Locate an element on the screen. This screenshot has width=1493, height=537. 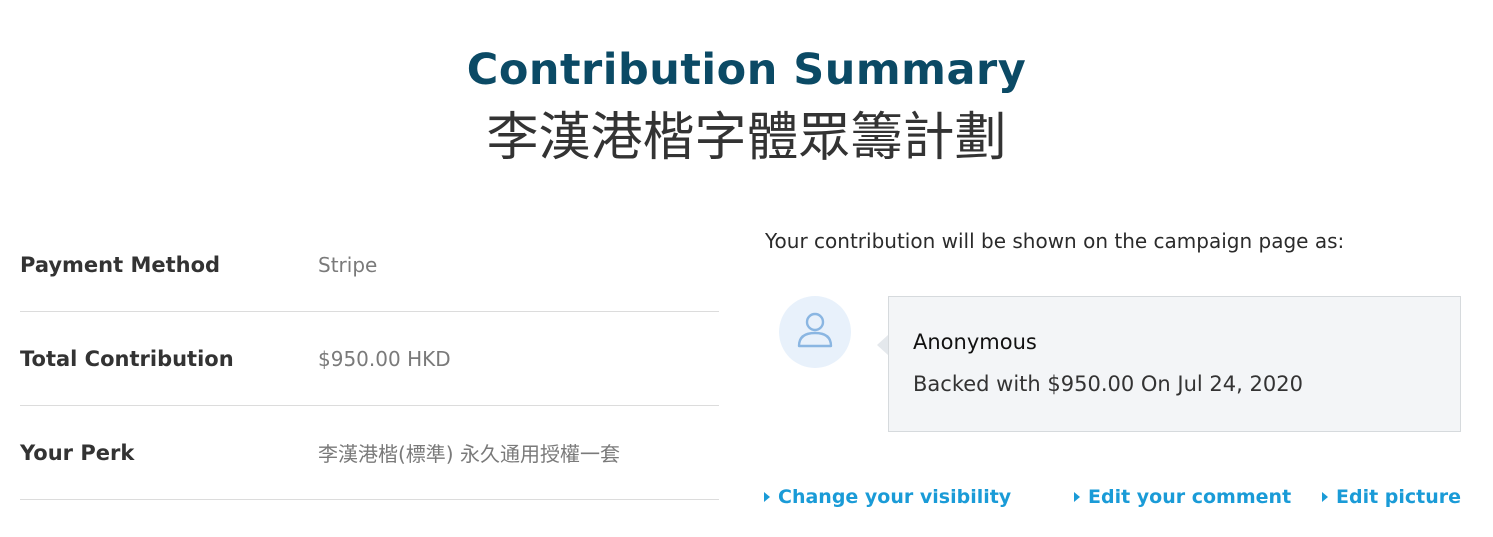
avatar is located at coordinates (815, 332).